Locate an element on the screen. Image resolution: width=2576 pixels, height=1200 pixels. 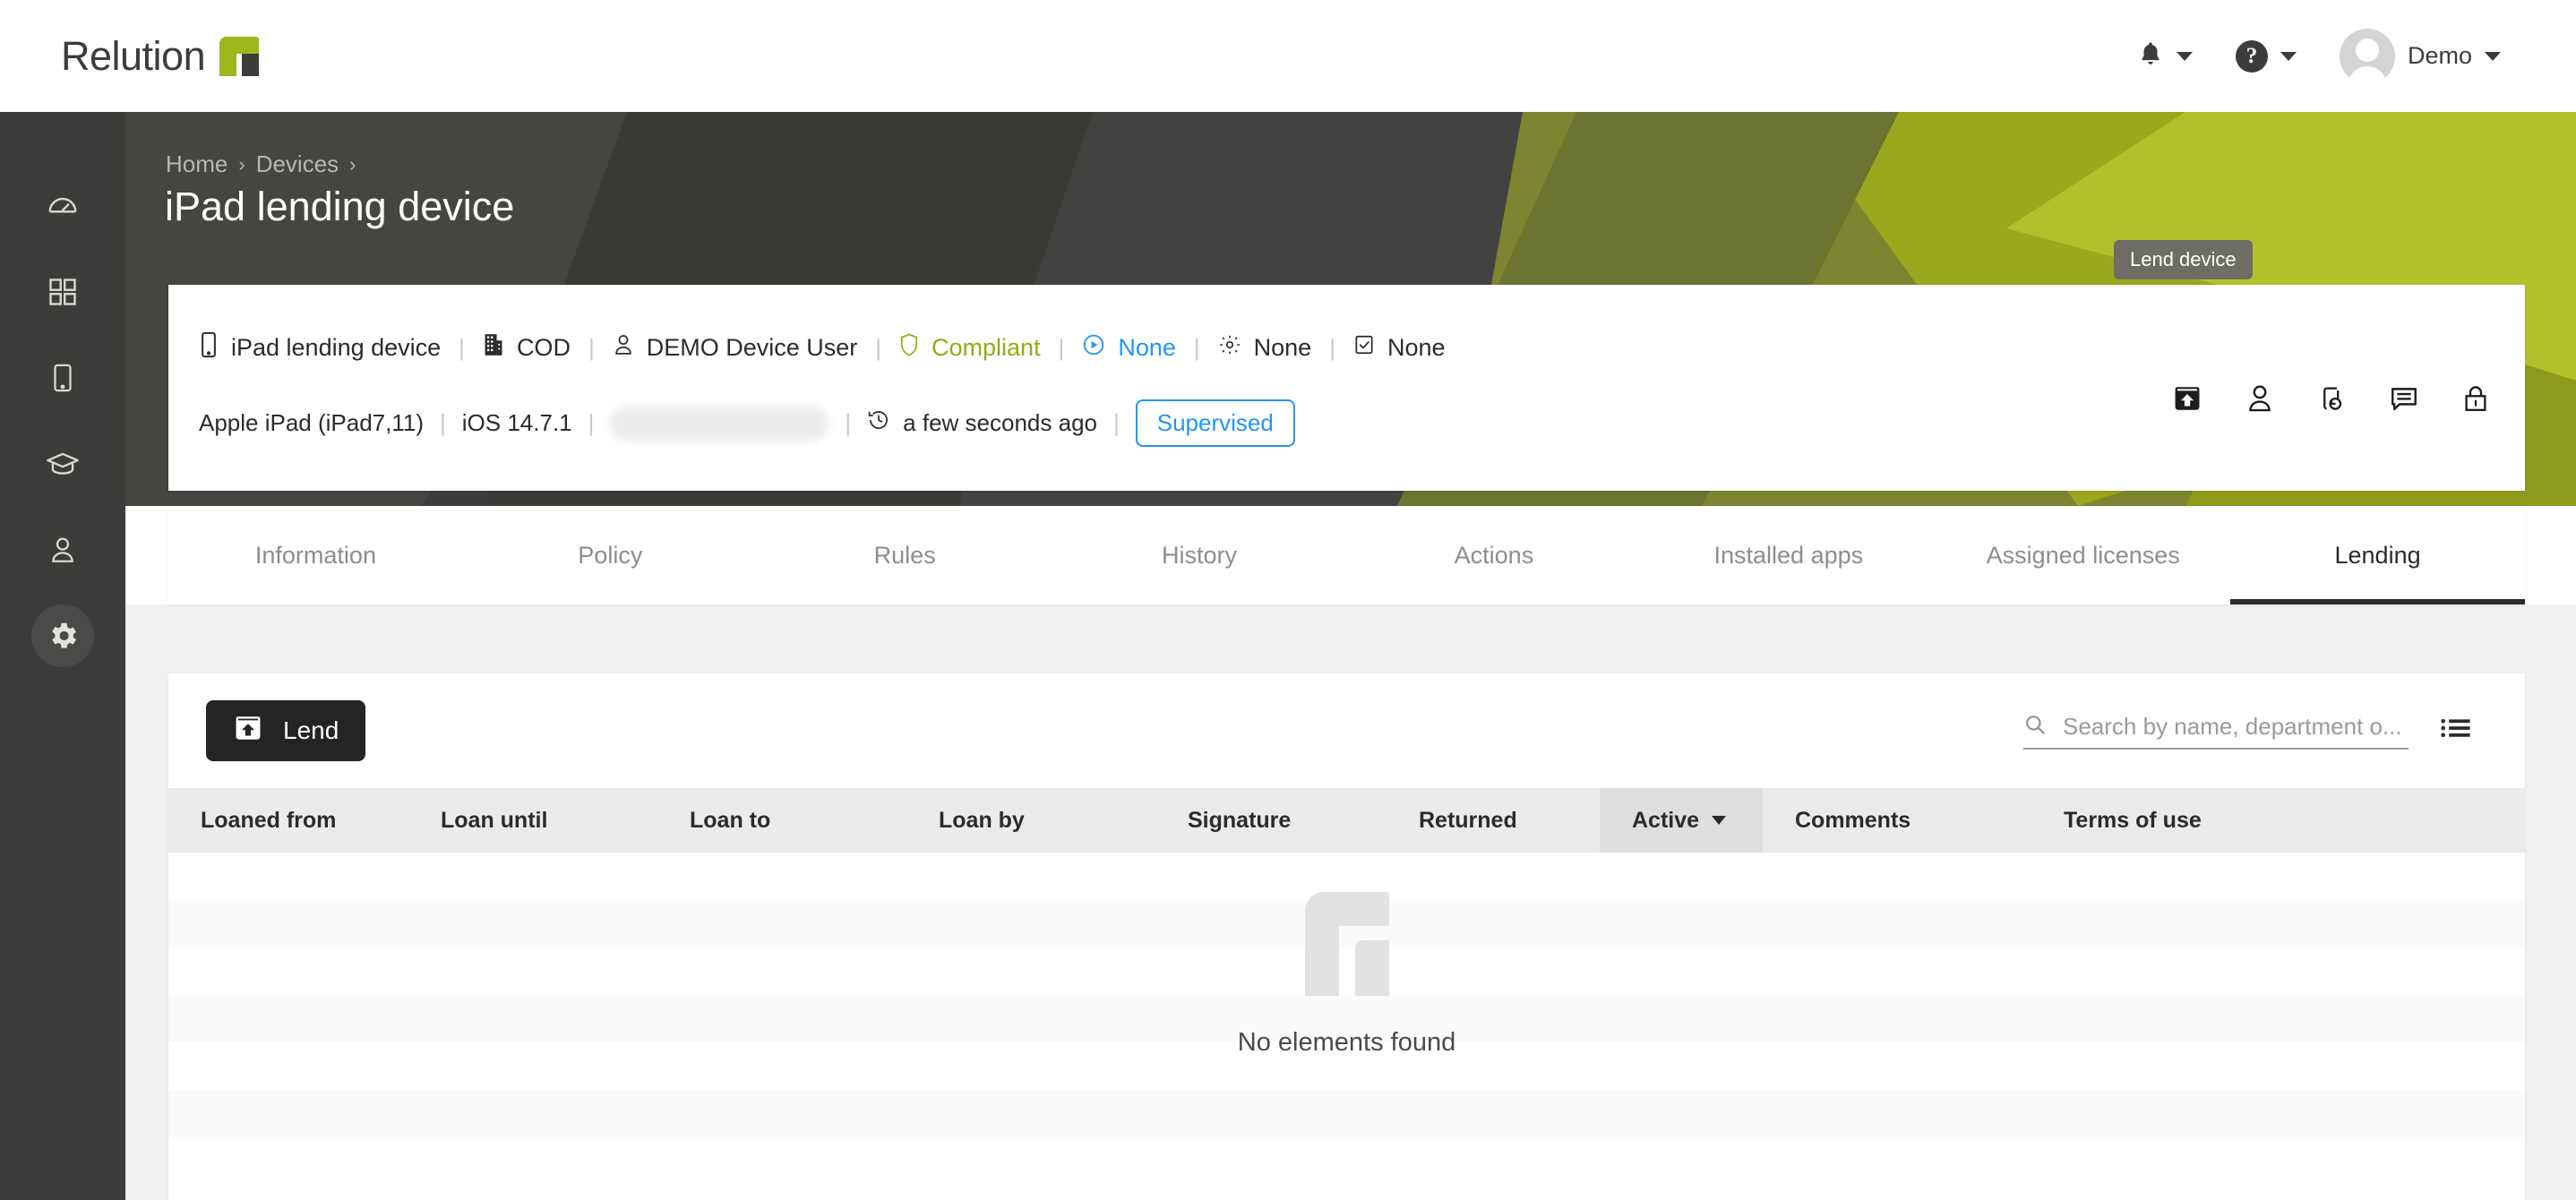
help-icon: ? is located at coordinates (2251, 56).